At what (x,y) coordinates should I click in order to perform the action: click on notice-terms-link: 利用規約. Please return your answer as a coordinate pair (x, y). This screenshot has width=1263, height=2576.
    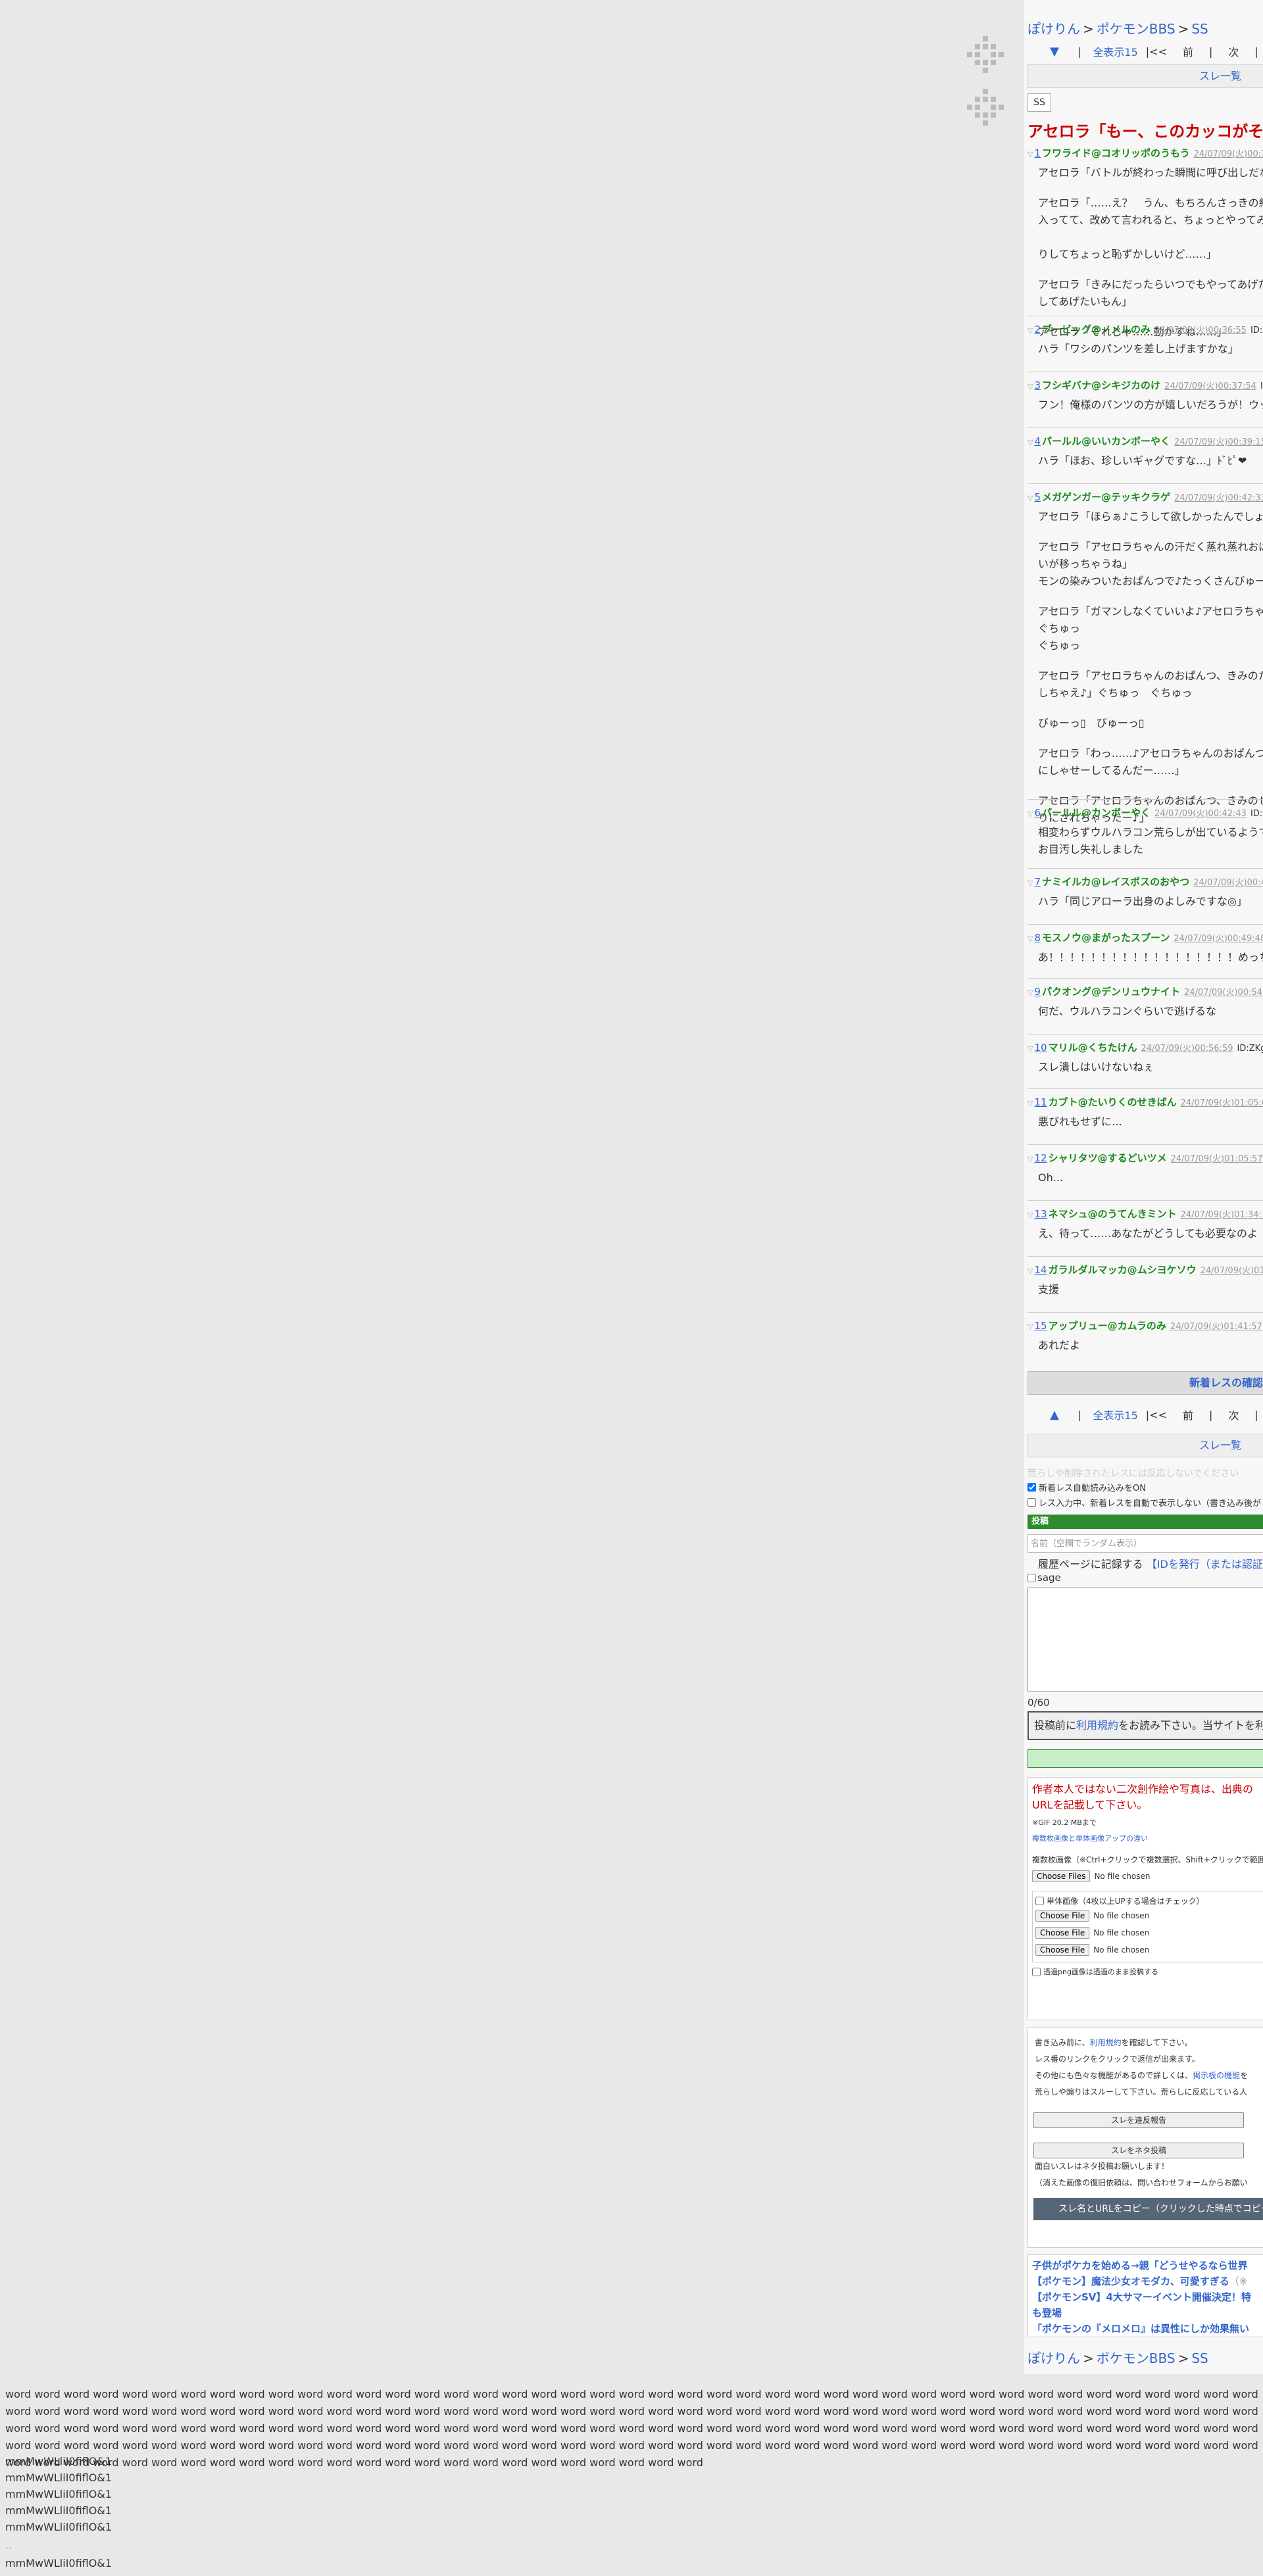
    Looking at the image, I should click on (1097, 1725).